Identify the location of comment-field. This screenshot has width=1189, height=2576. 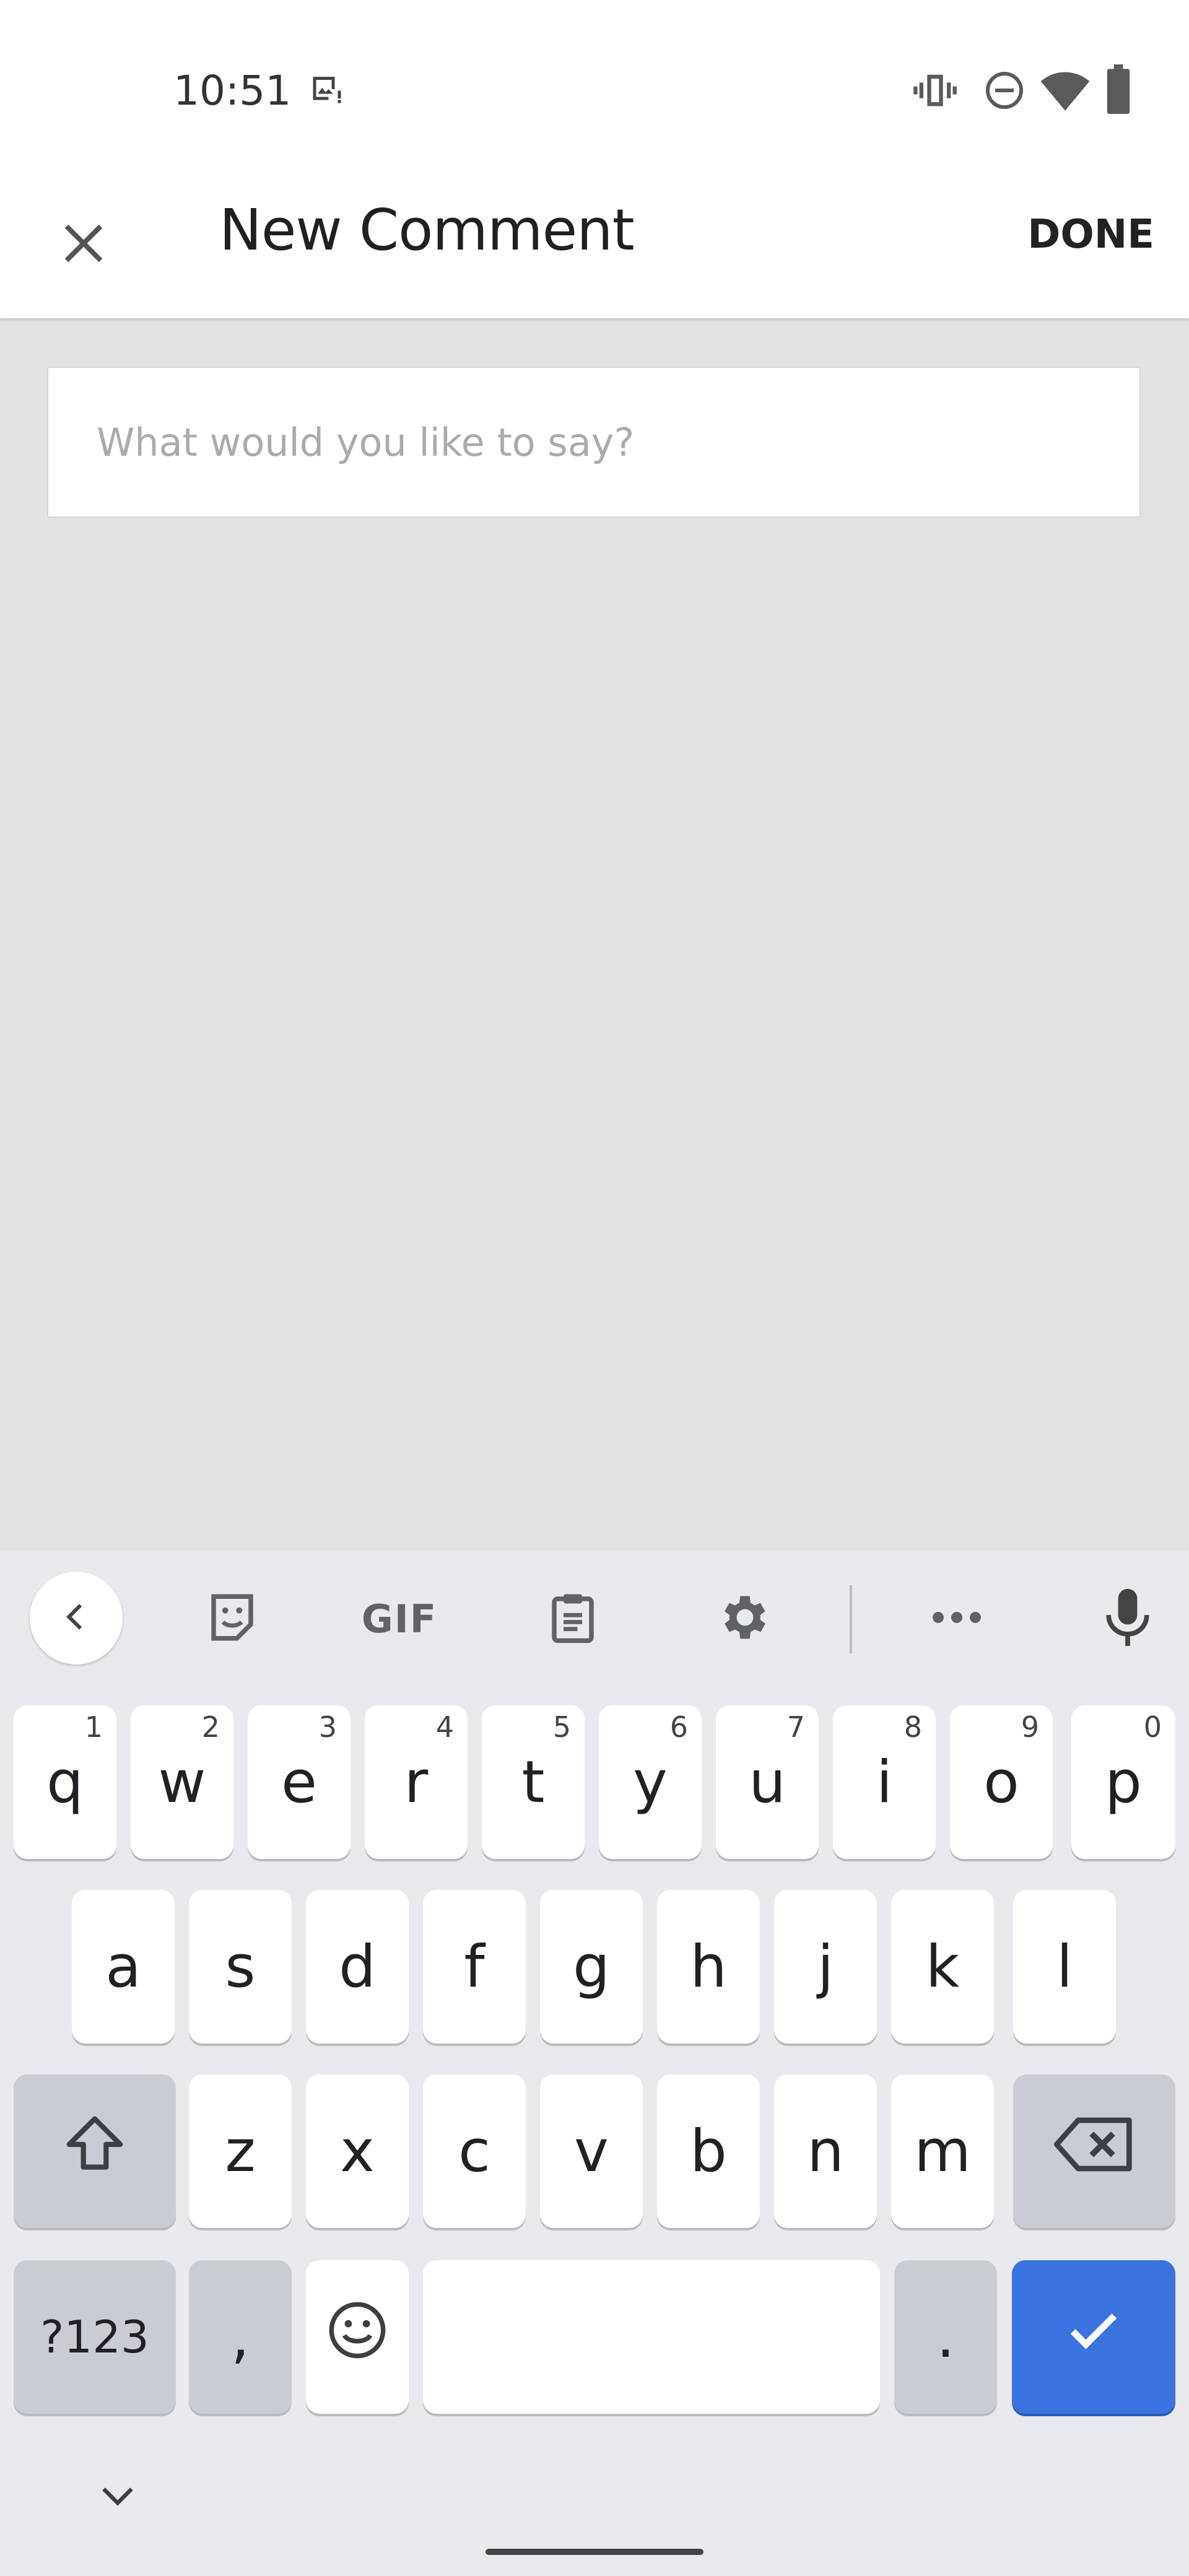
(594, 442).